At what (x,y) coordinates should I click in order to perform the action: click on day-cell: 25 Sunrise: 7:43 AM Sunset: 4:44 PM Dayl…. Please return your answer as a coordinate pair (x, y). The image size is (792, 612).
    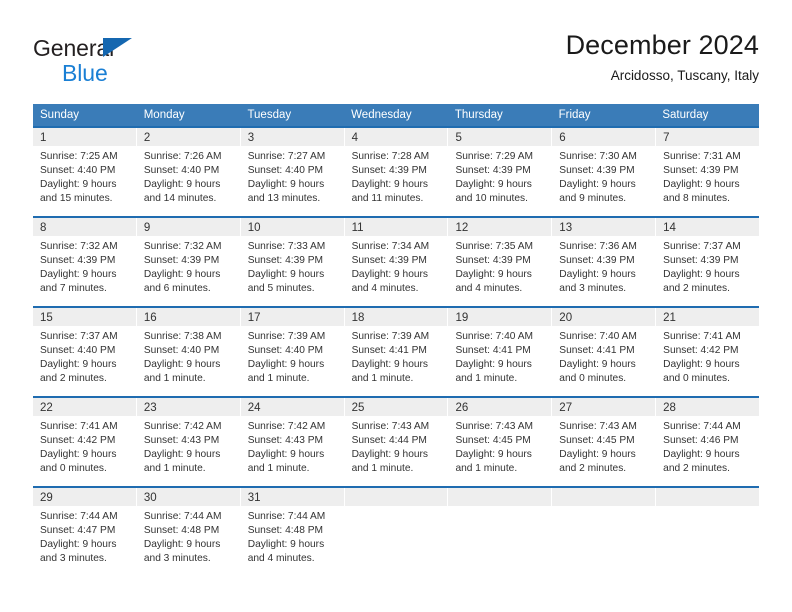
    Looking at the image, I should click on (395, 442).